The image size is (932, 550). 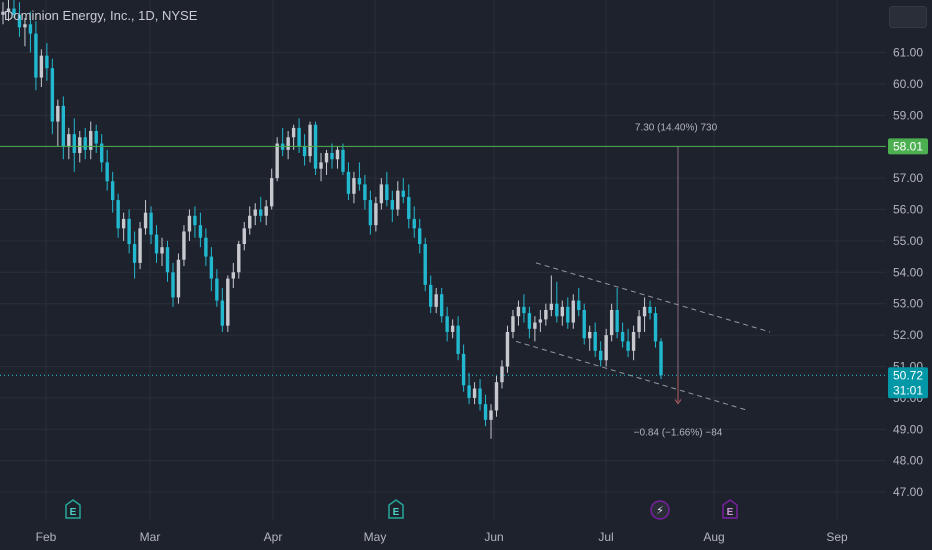 What do you see at coordinates (375, 537) in the screenshot?
I see `x-tick-label: May` at bounding box center [375, 537].